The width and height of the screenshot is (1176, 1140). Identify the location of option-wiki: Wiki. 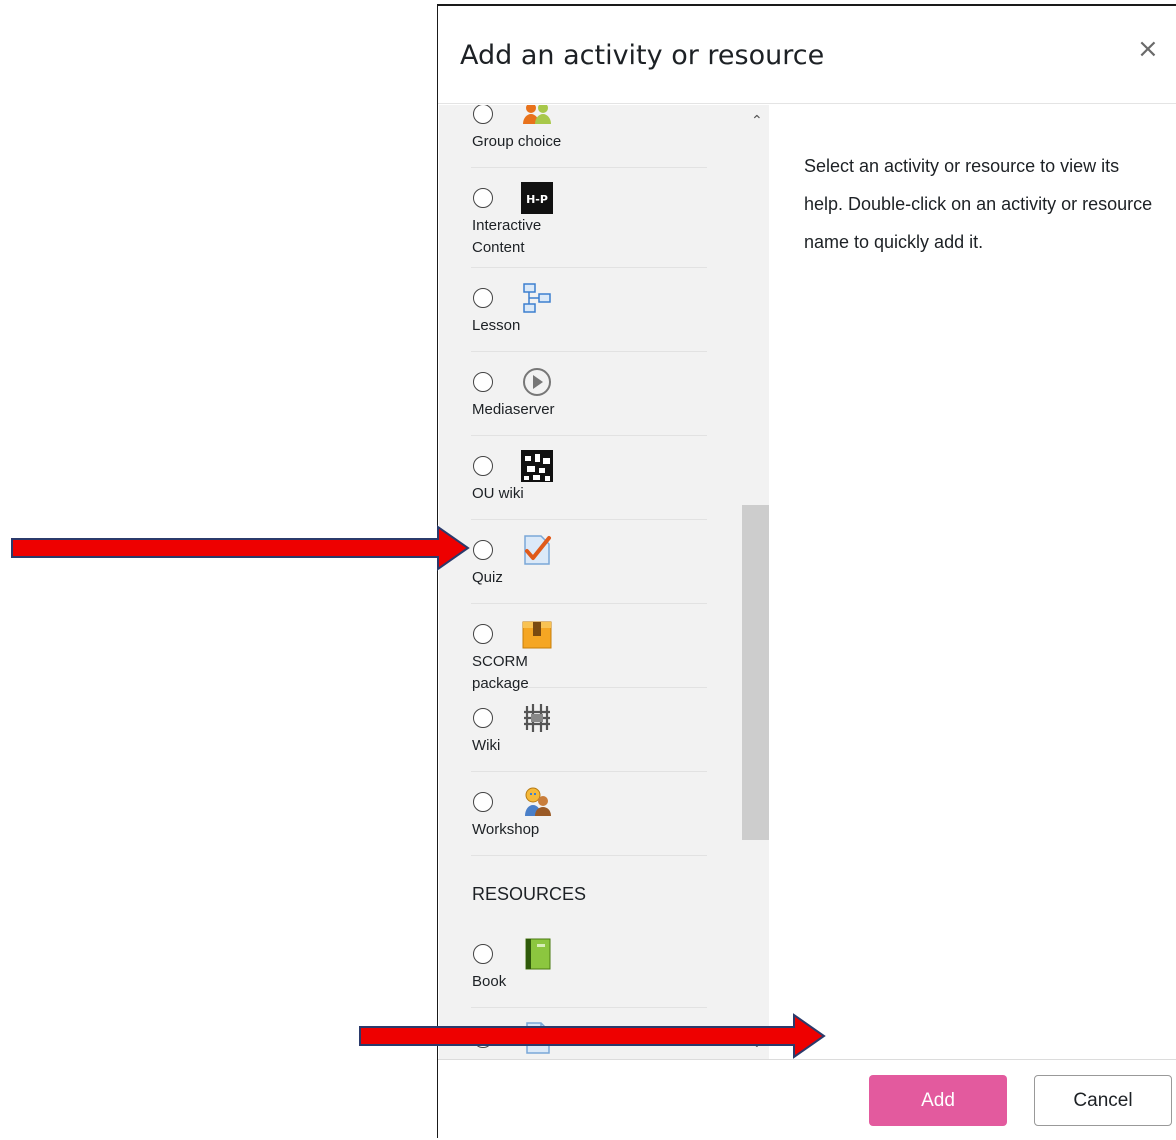
(589, 730).